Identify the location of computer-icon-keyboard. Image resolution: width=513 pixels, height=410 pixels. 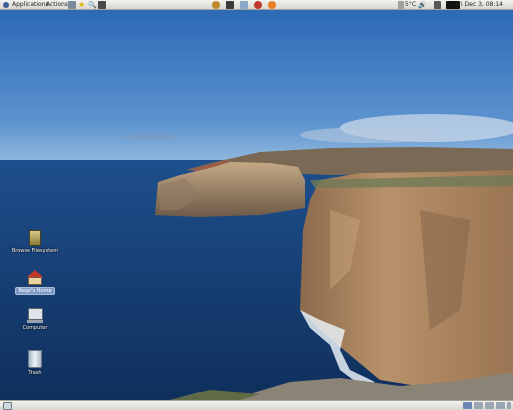
(35, 321).